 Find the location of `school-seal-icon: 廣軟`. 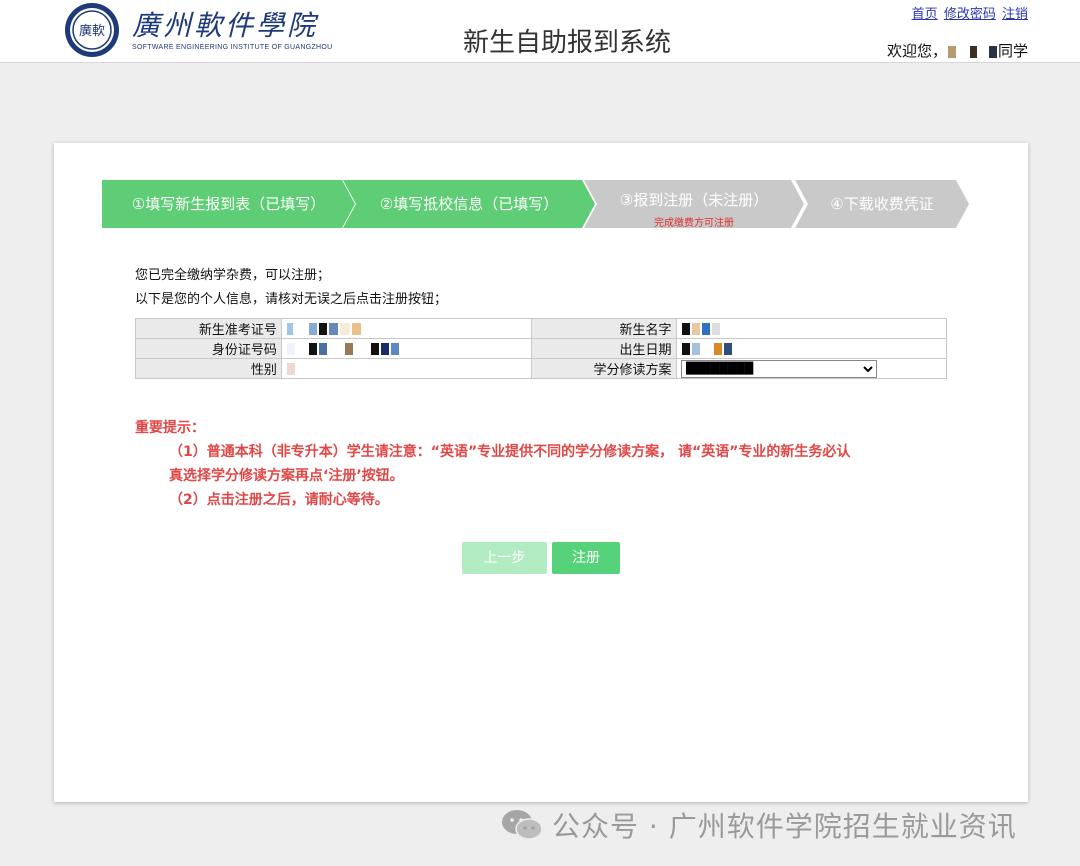

school-seal-icon: 廣軟 is located at coordinates (92, 30).